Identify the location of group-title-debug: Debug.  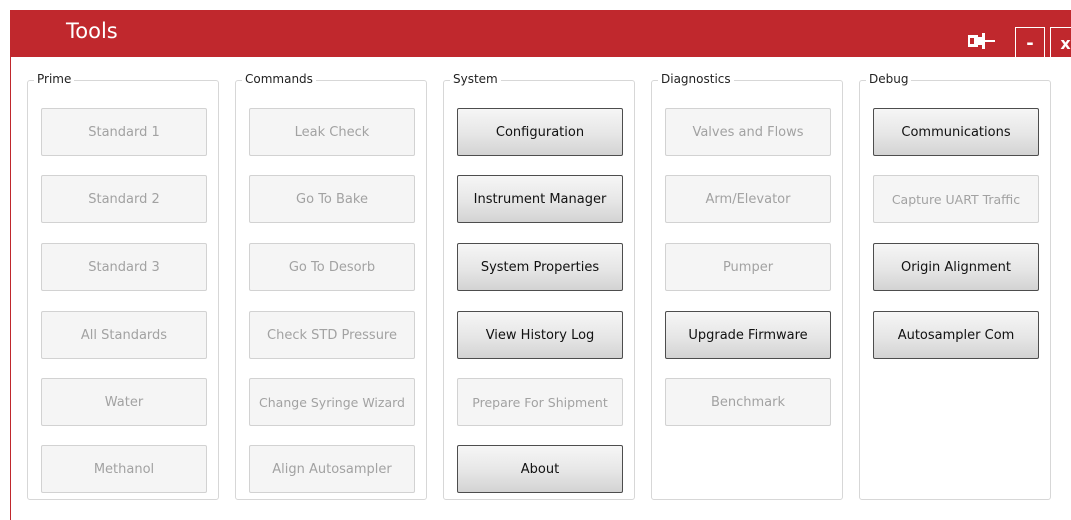
(889, 79).